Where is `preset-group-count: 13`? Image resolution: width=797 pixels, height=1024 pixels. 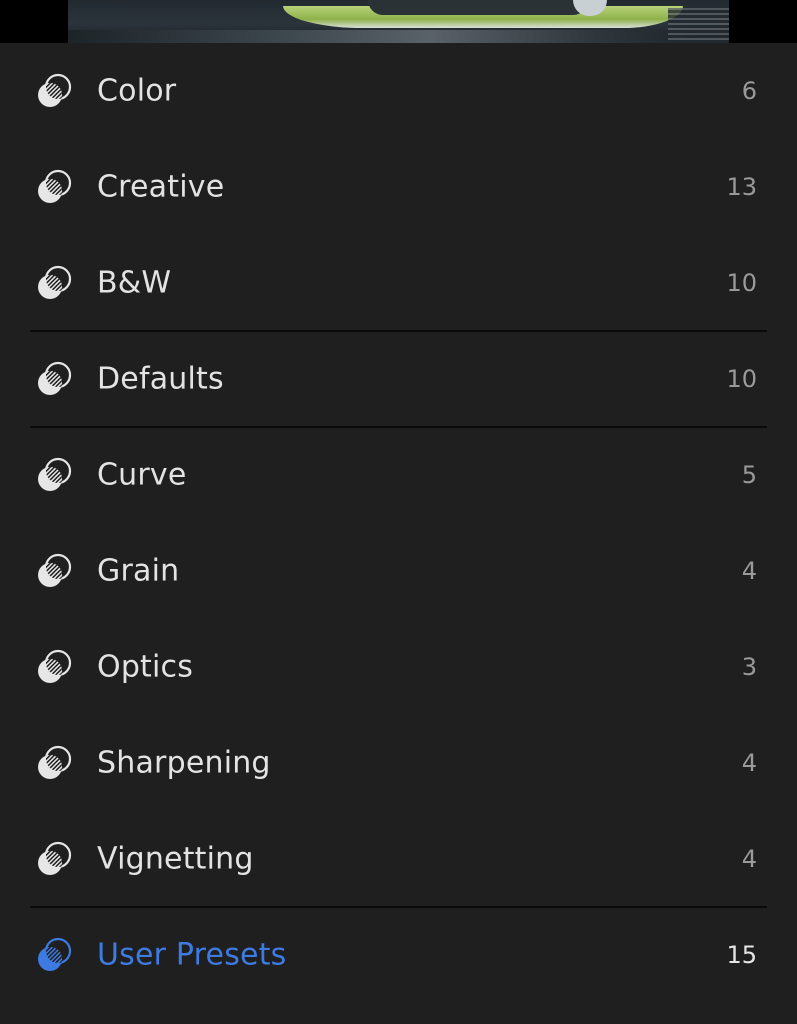
preset-group-count: 13 is located at coordinates (741, 187).